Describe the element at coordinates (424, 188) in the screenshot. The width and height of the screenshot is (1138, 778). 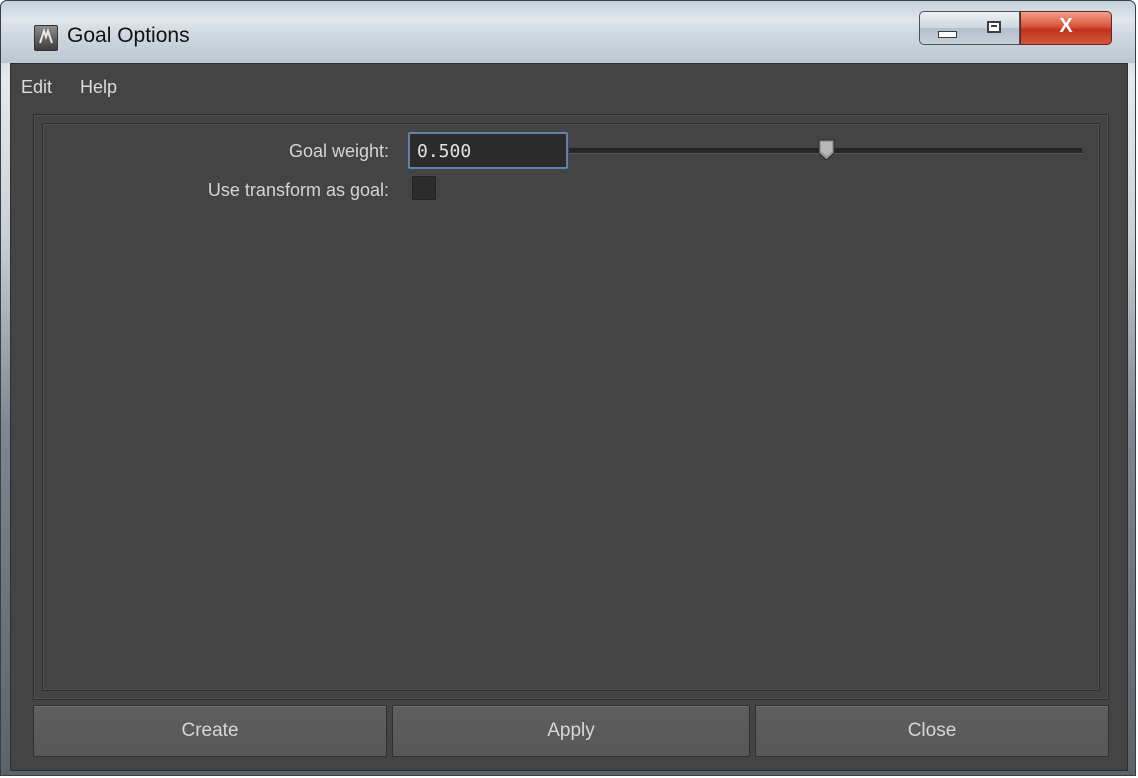
I see `use-transform-checkbox` at that location.